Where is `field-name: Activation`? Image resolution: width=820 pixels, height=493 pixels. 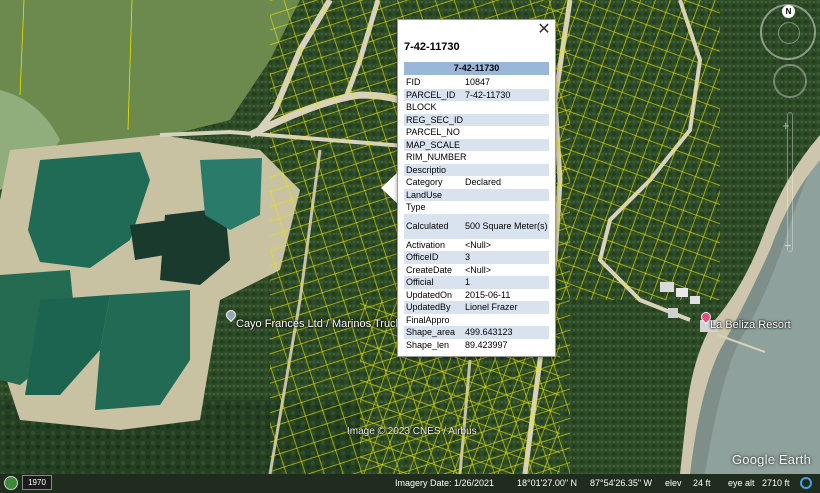 field-name: Activation is located at coordinates (426, 244).